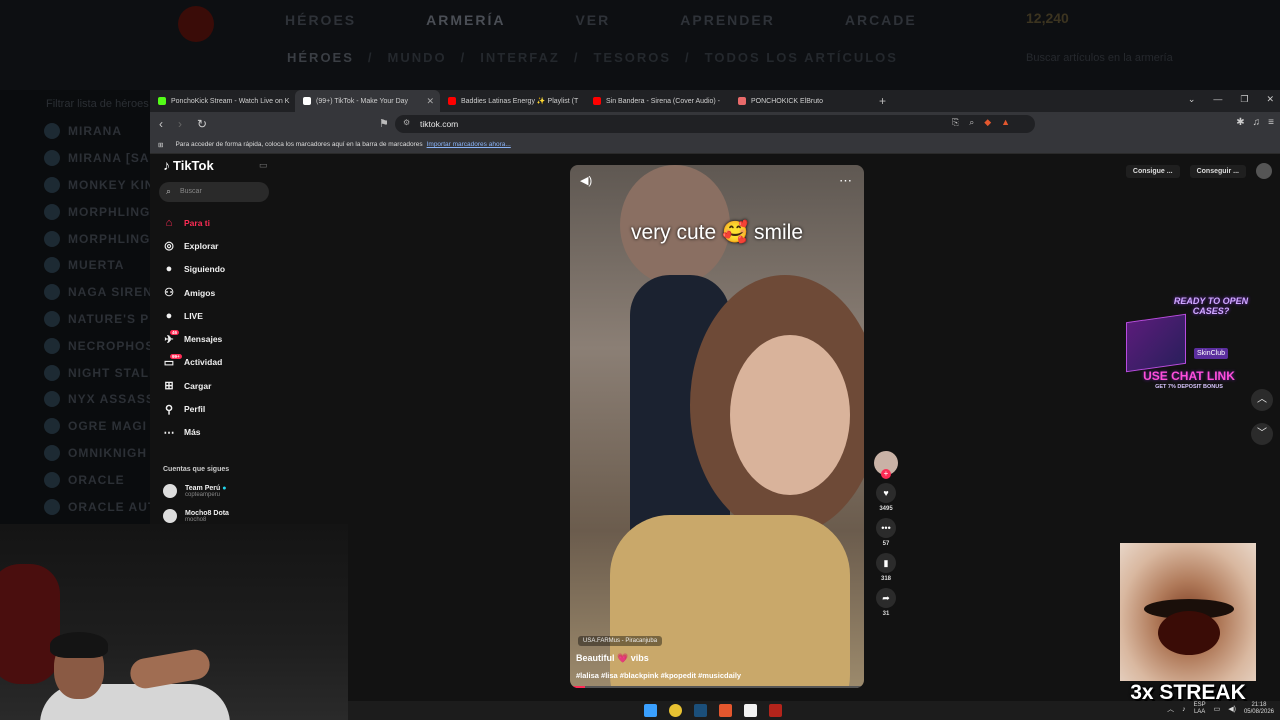 Image resolution: width=1280 pixels, height=720 pixels. What do you see at coordinates (97, 104) in the screenshot?
I see `hero-filter-input: Filtrar lista de héroes` at bounding box center [97, 104].